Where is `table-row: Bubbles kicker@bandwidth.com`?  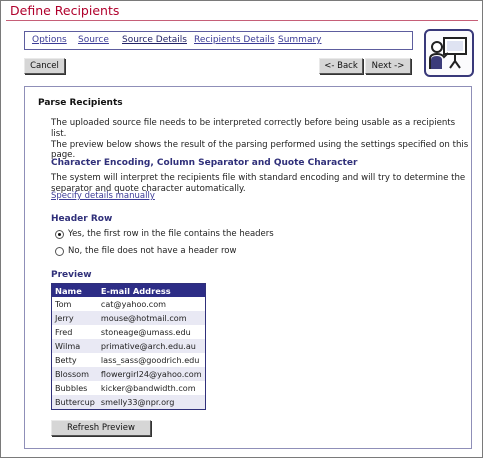
table-row: Bubbles kicker@bandwidth.com is located at coordinates (129, 388).